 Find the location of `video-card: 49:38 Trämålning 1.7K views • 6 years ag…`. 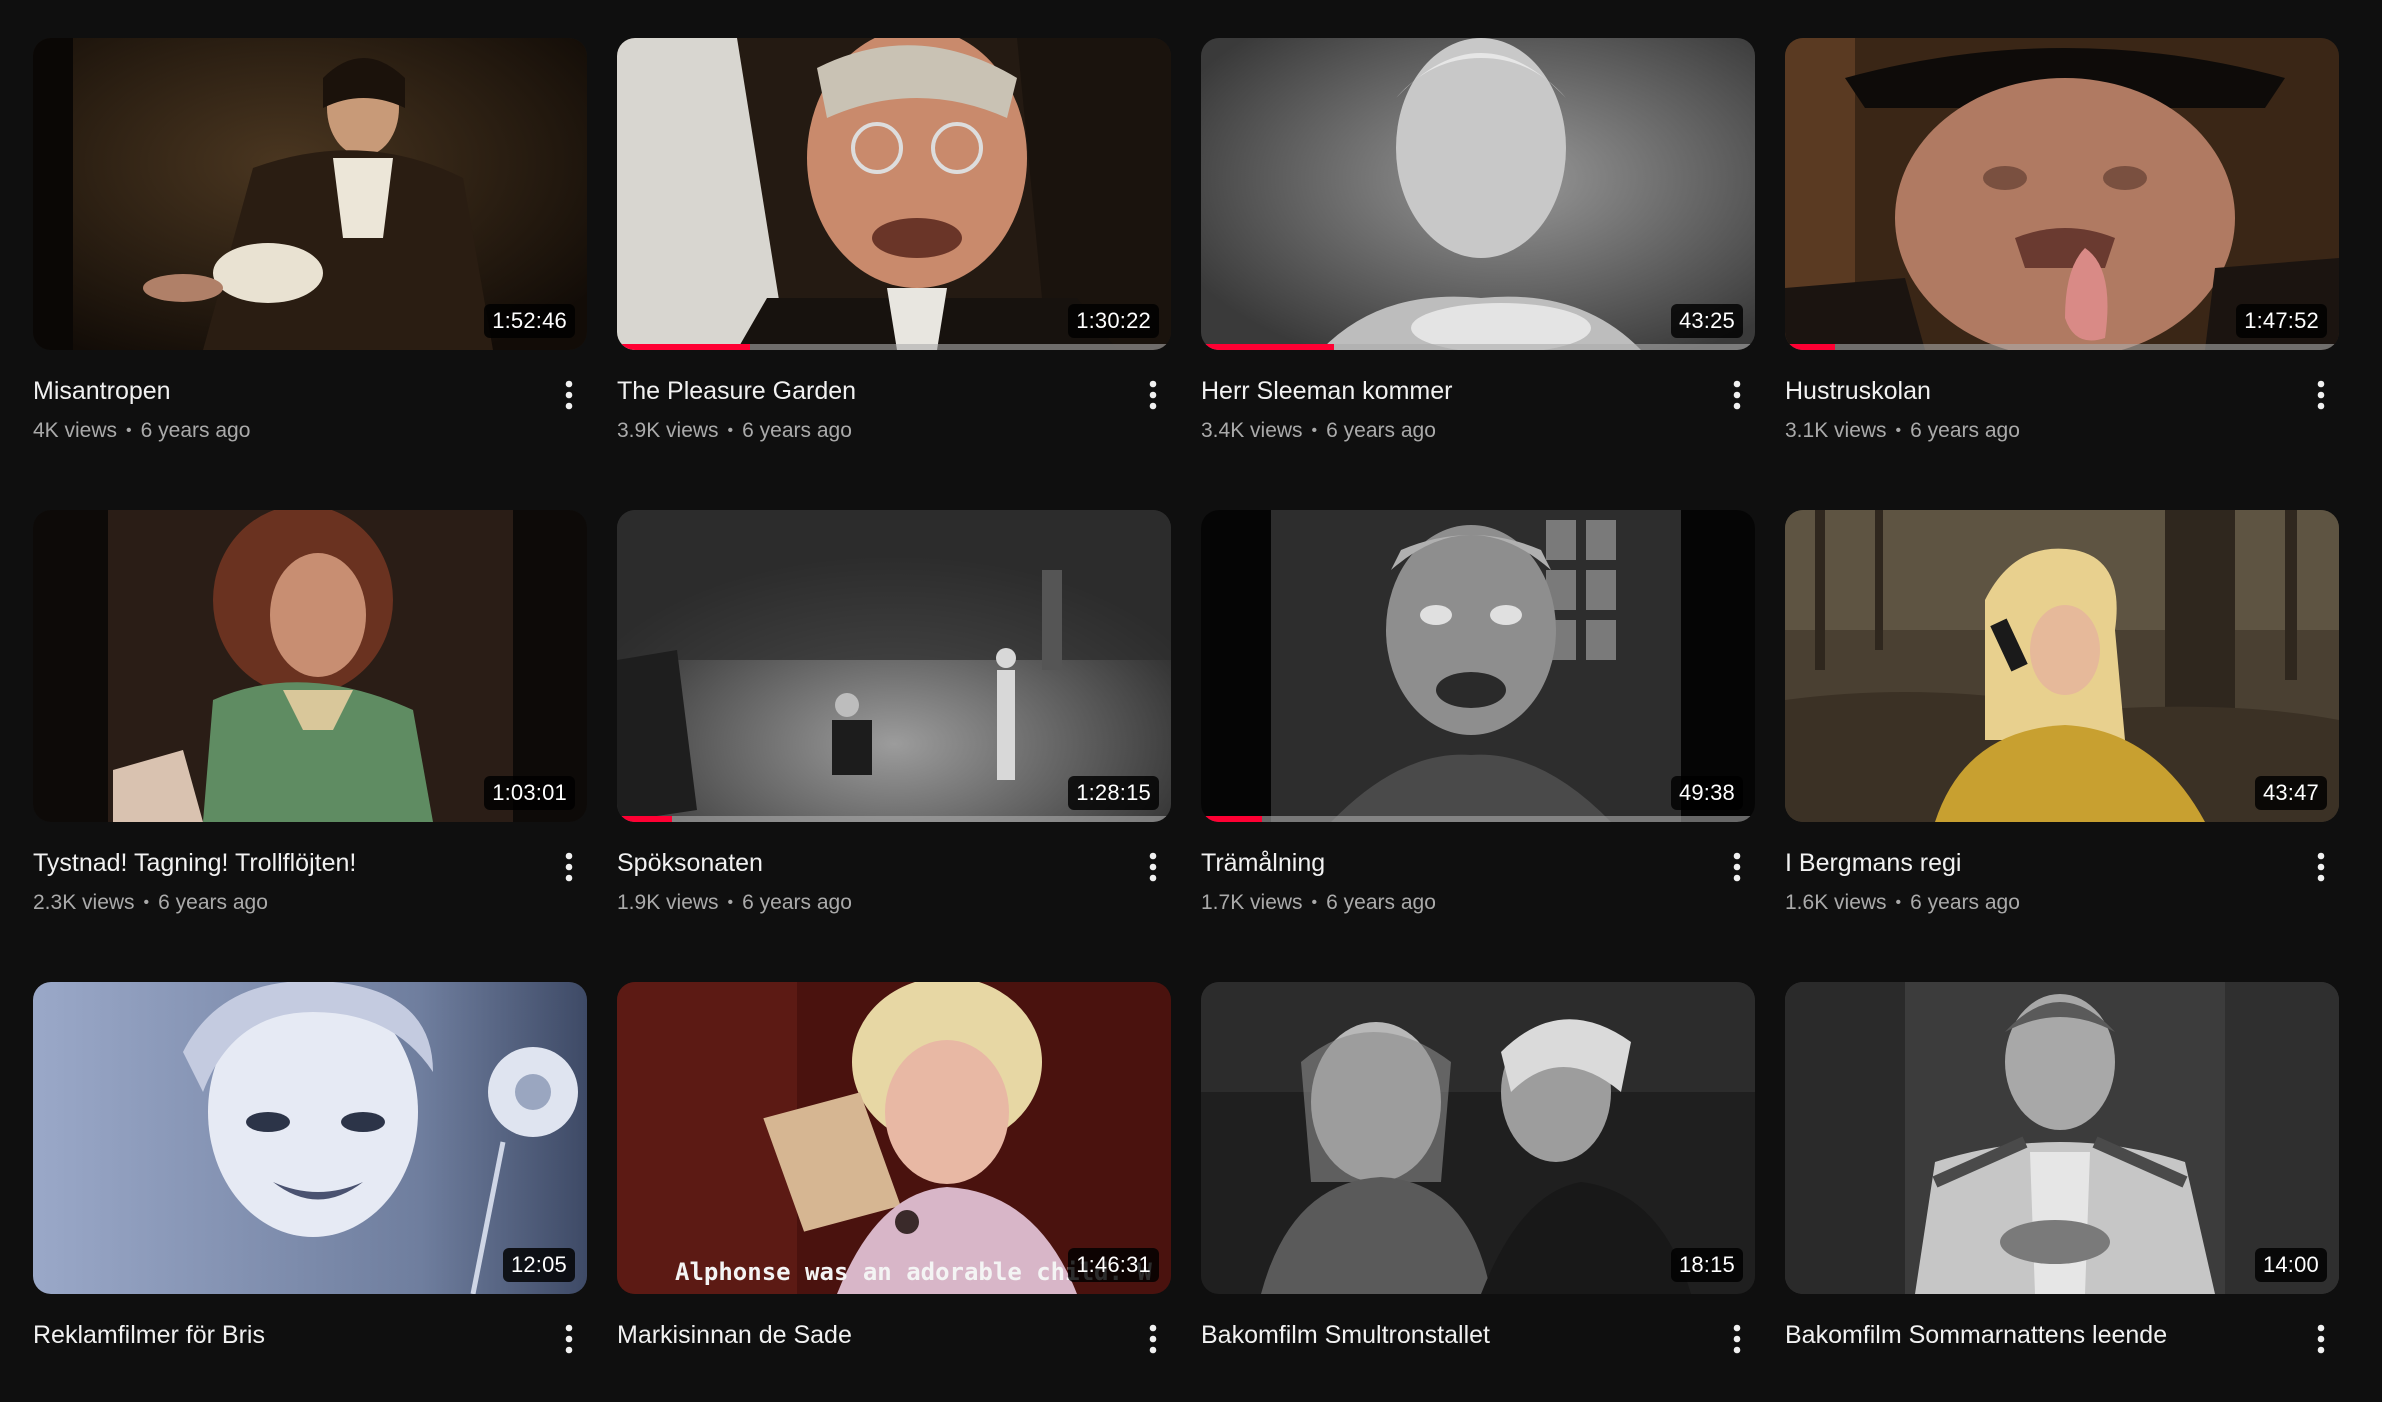

video-card: 49:38 Trämålning 1.7K views • 6 years ag… is located at coordinates (1478, 720).